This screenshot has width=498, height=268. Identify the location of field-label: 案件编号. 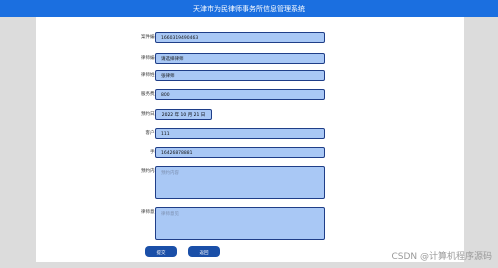
(150, 37).